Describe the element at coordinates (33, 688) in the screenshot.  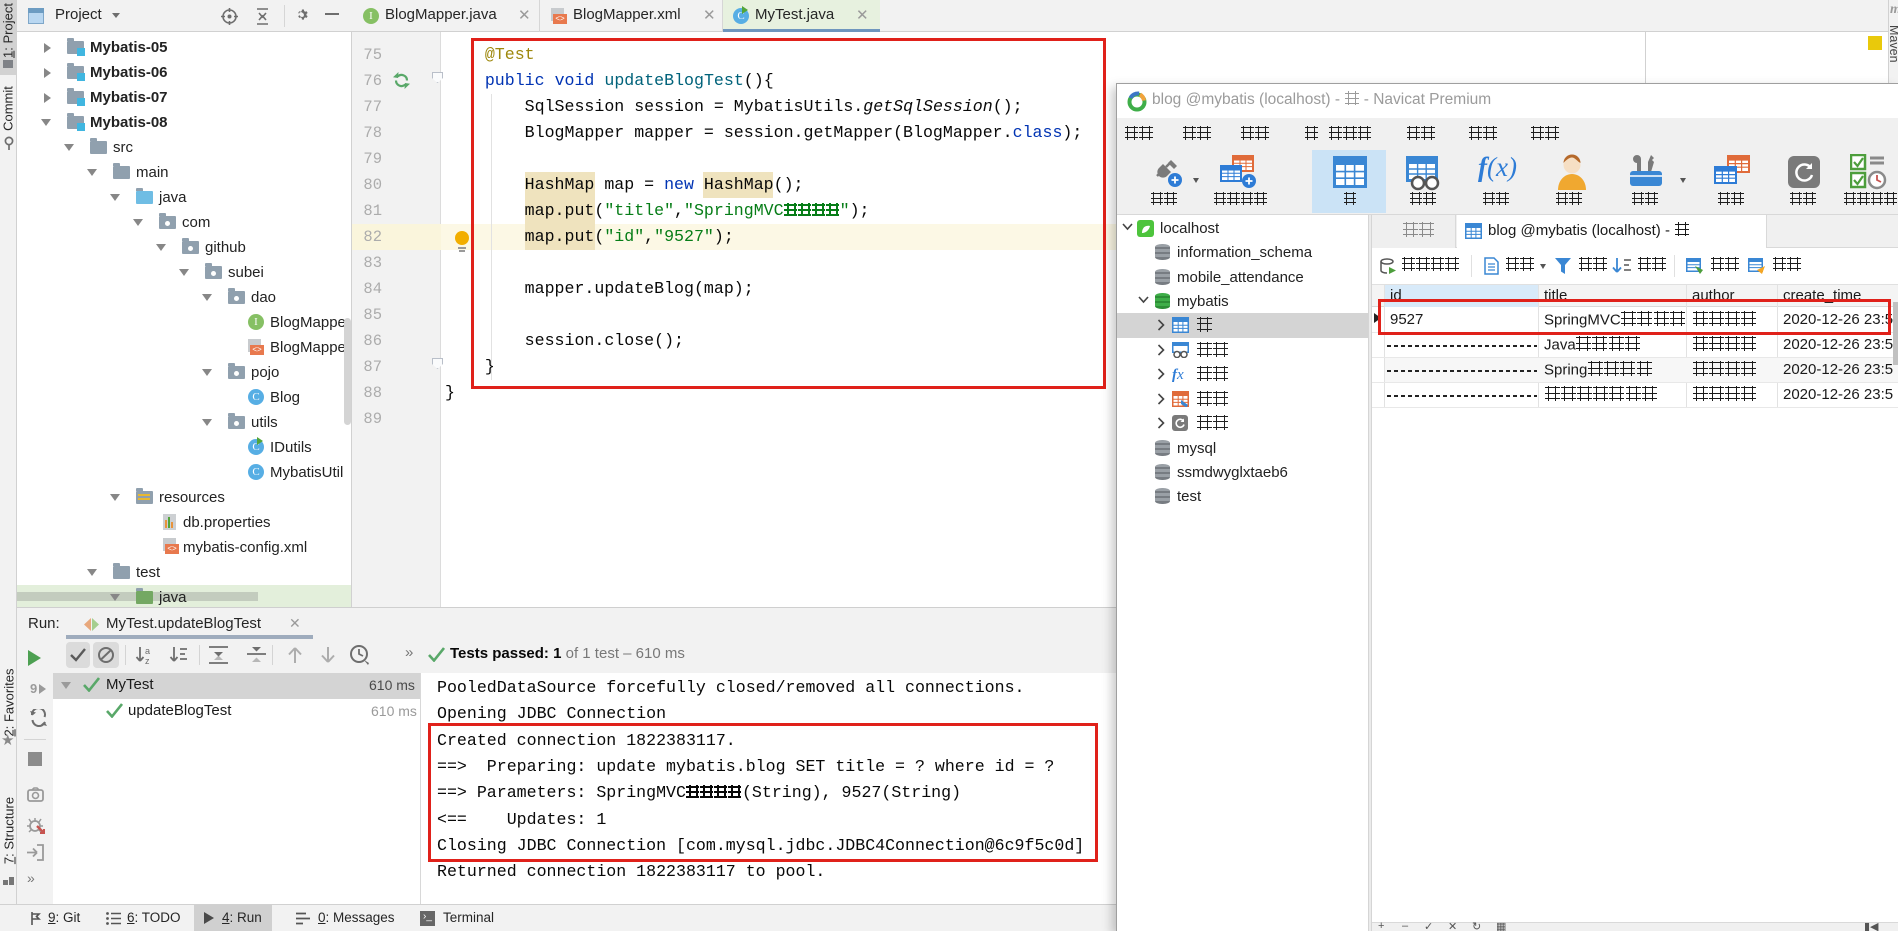
I see `svg-text: 9` at that location.